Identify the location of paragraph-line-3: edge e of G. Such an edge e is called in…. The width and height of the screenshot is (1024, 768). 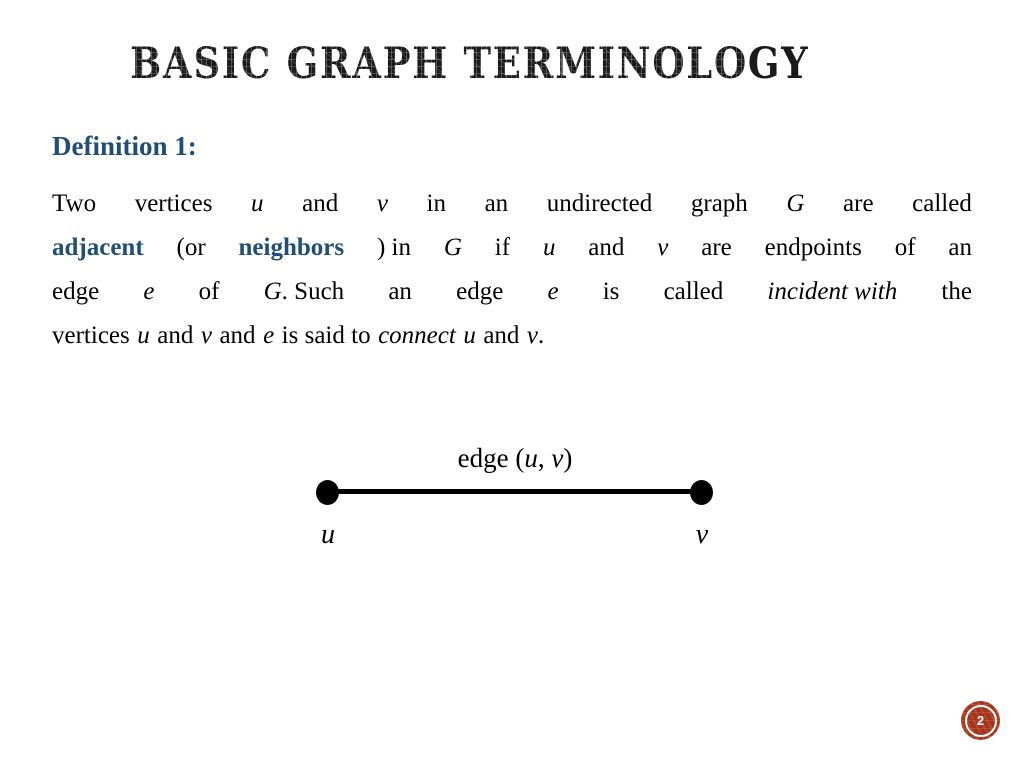
(512, 292).